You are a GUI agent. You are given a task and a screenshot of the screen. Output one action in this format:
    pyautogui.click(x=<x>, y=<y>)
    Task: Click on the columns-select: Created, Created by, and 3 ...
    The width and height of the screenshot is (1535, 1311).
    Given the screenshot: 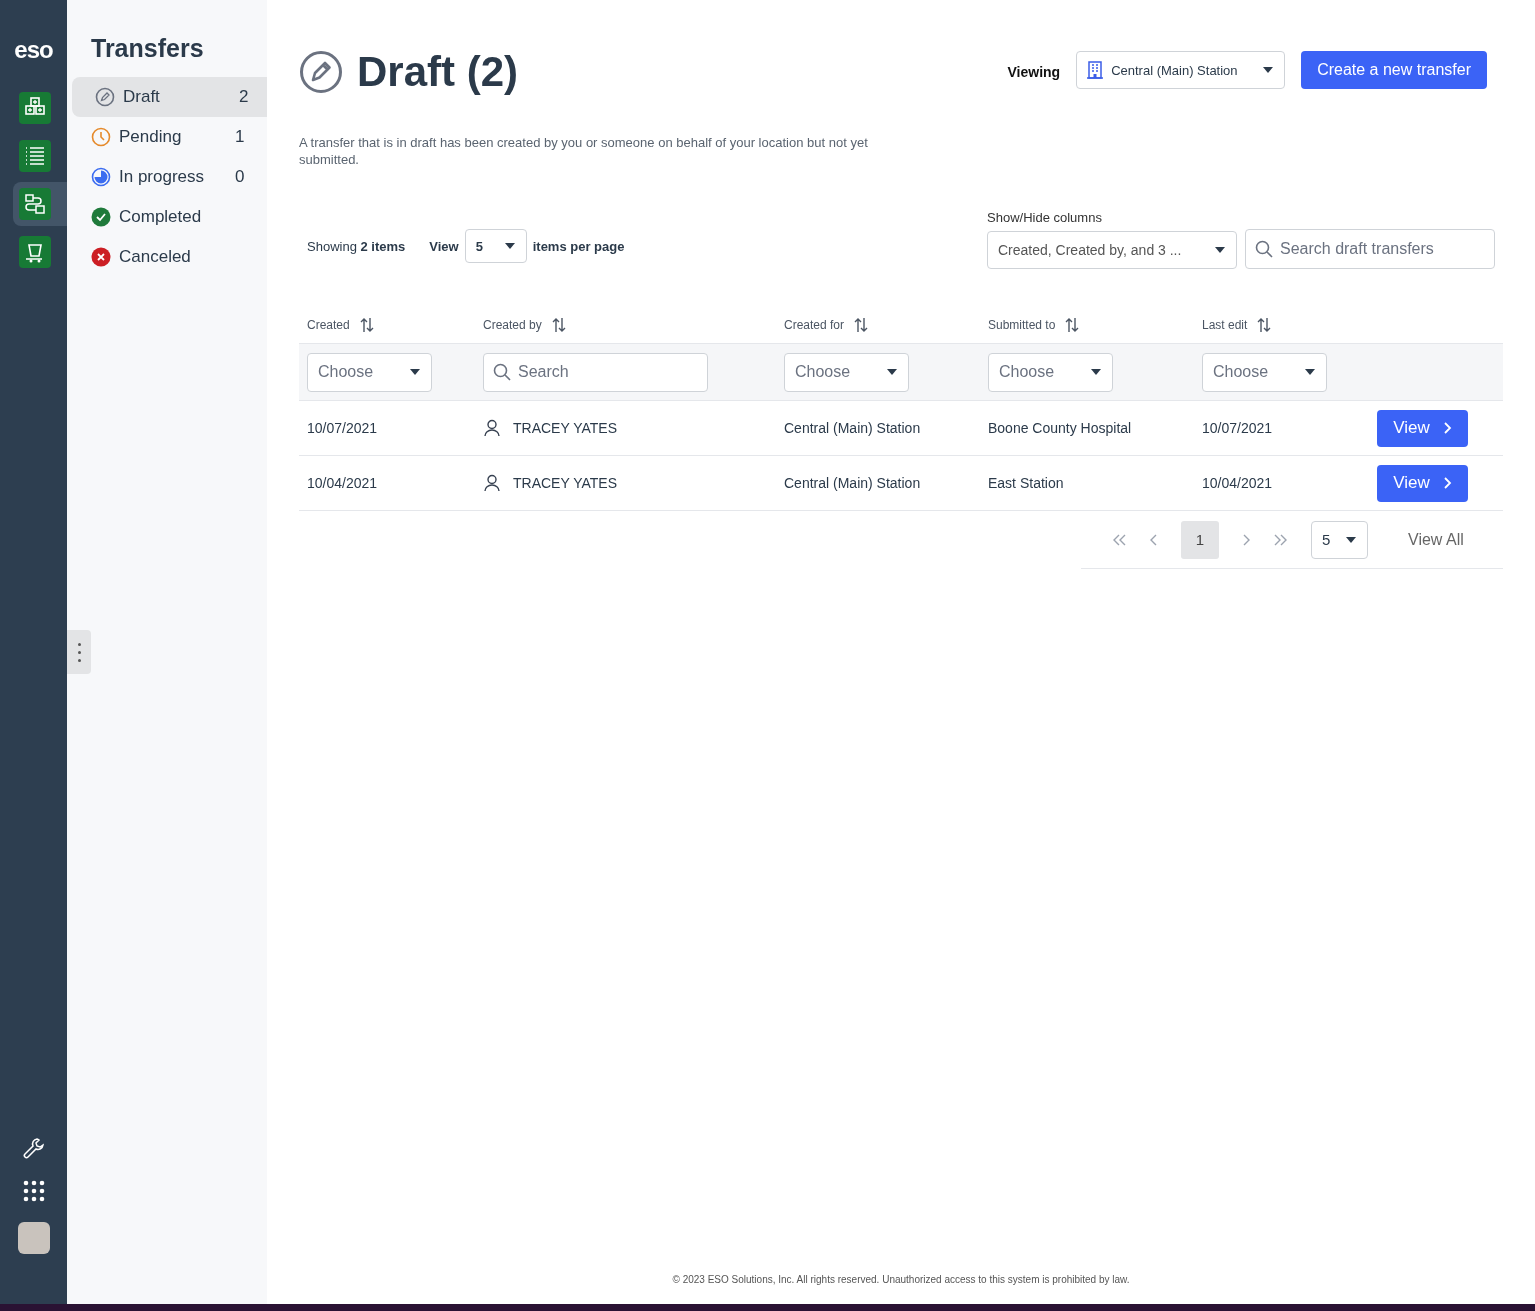 What is the action you would take?
    pyautogui.click(x=1112, y=250)
    